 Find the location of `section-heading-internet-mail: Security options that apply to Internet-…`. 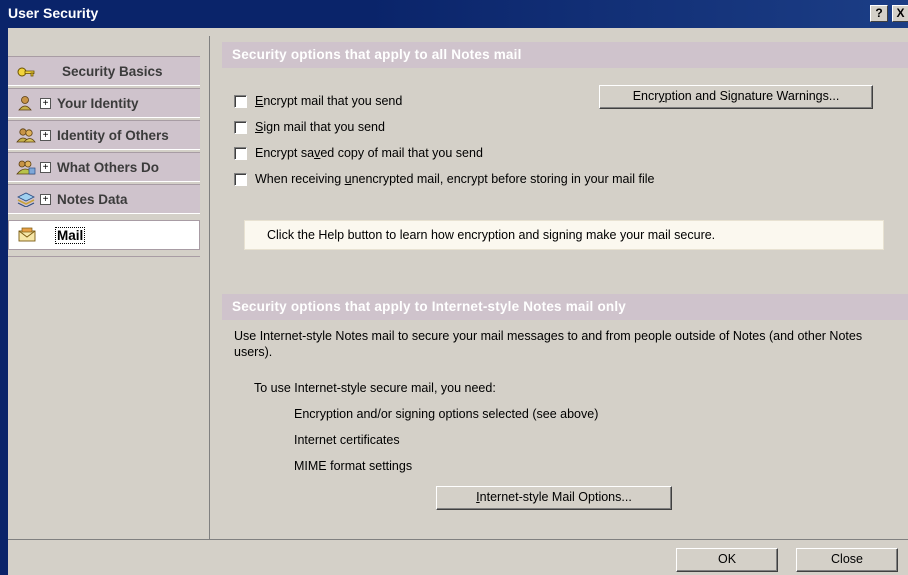

section-heading-internet-mail: Security options that apply to Internet-… is located at coordinates (565, 307).